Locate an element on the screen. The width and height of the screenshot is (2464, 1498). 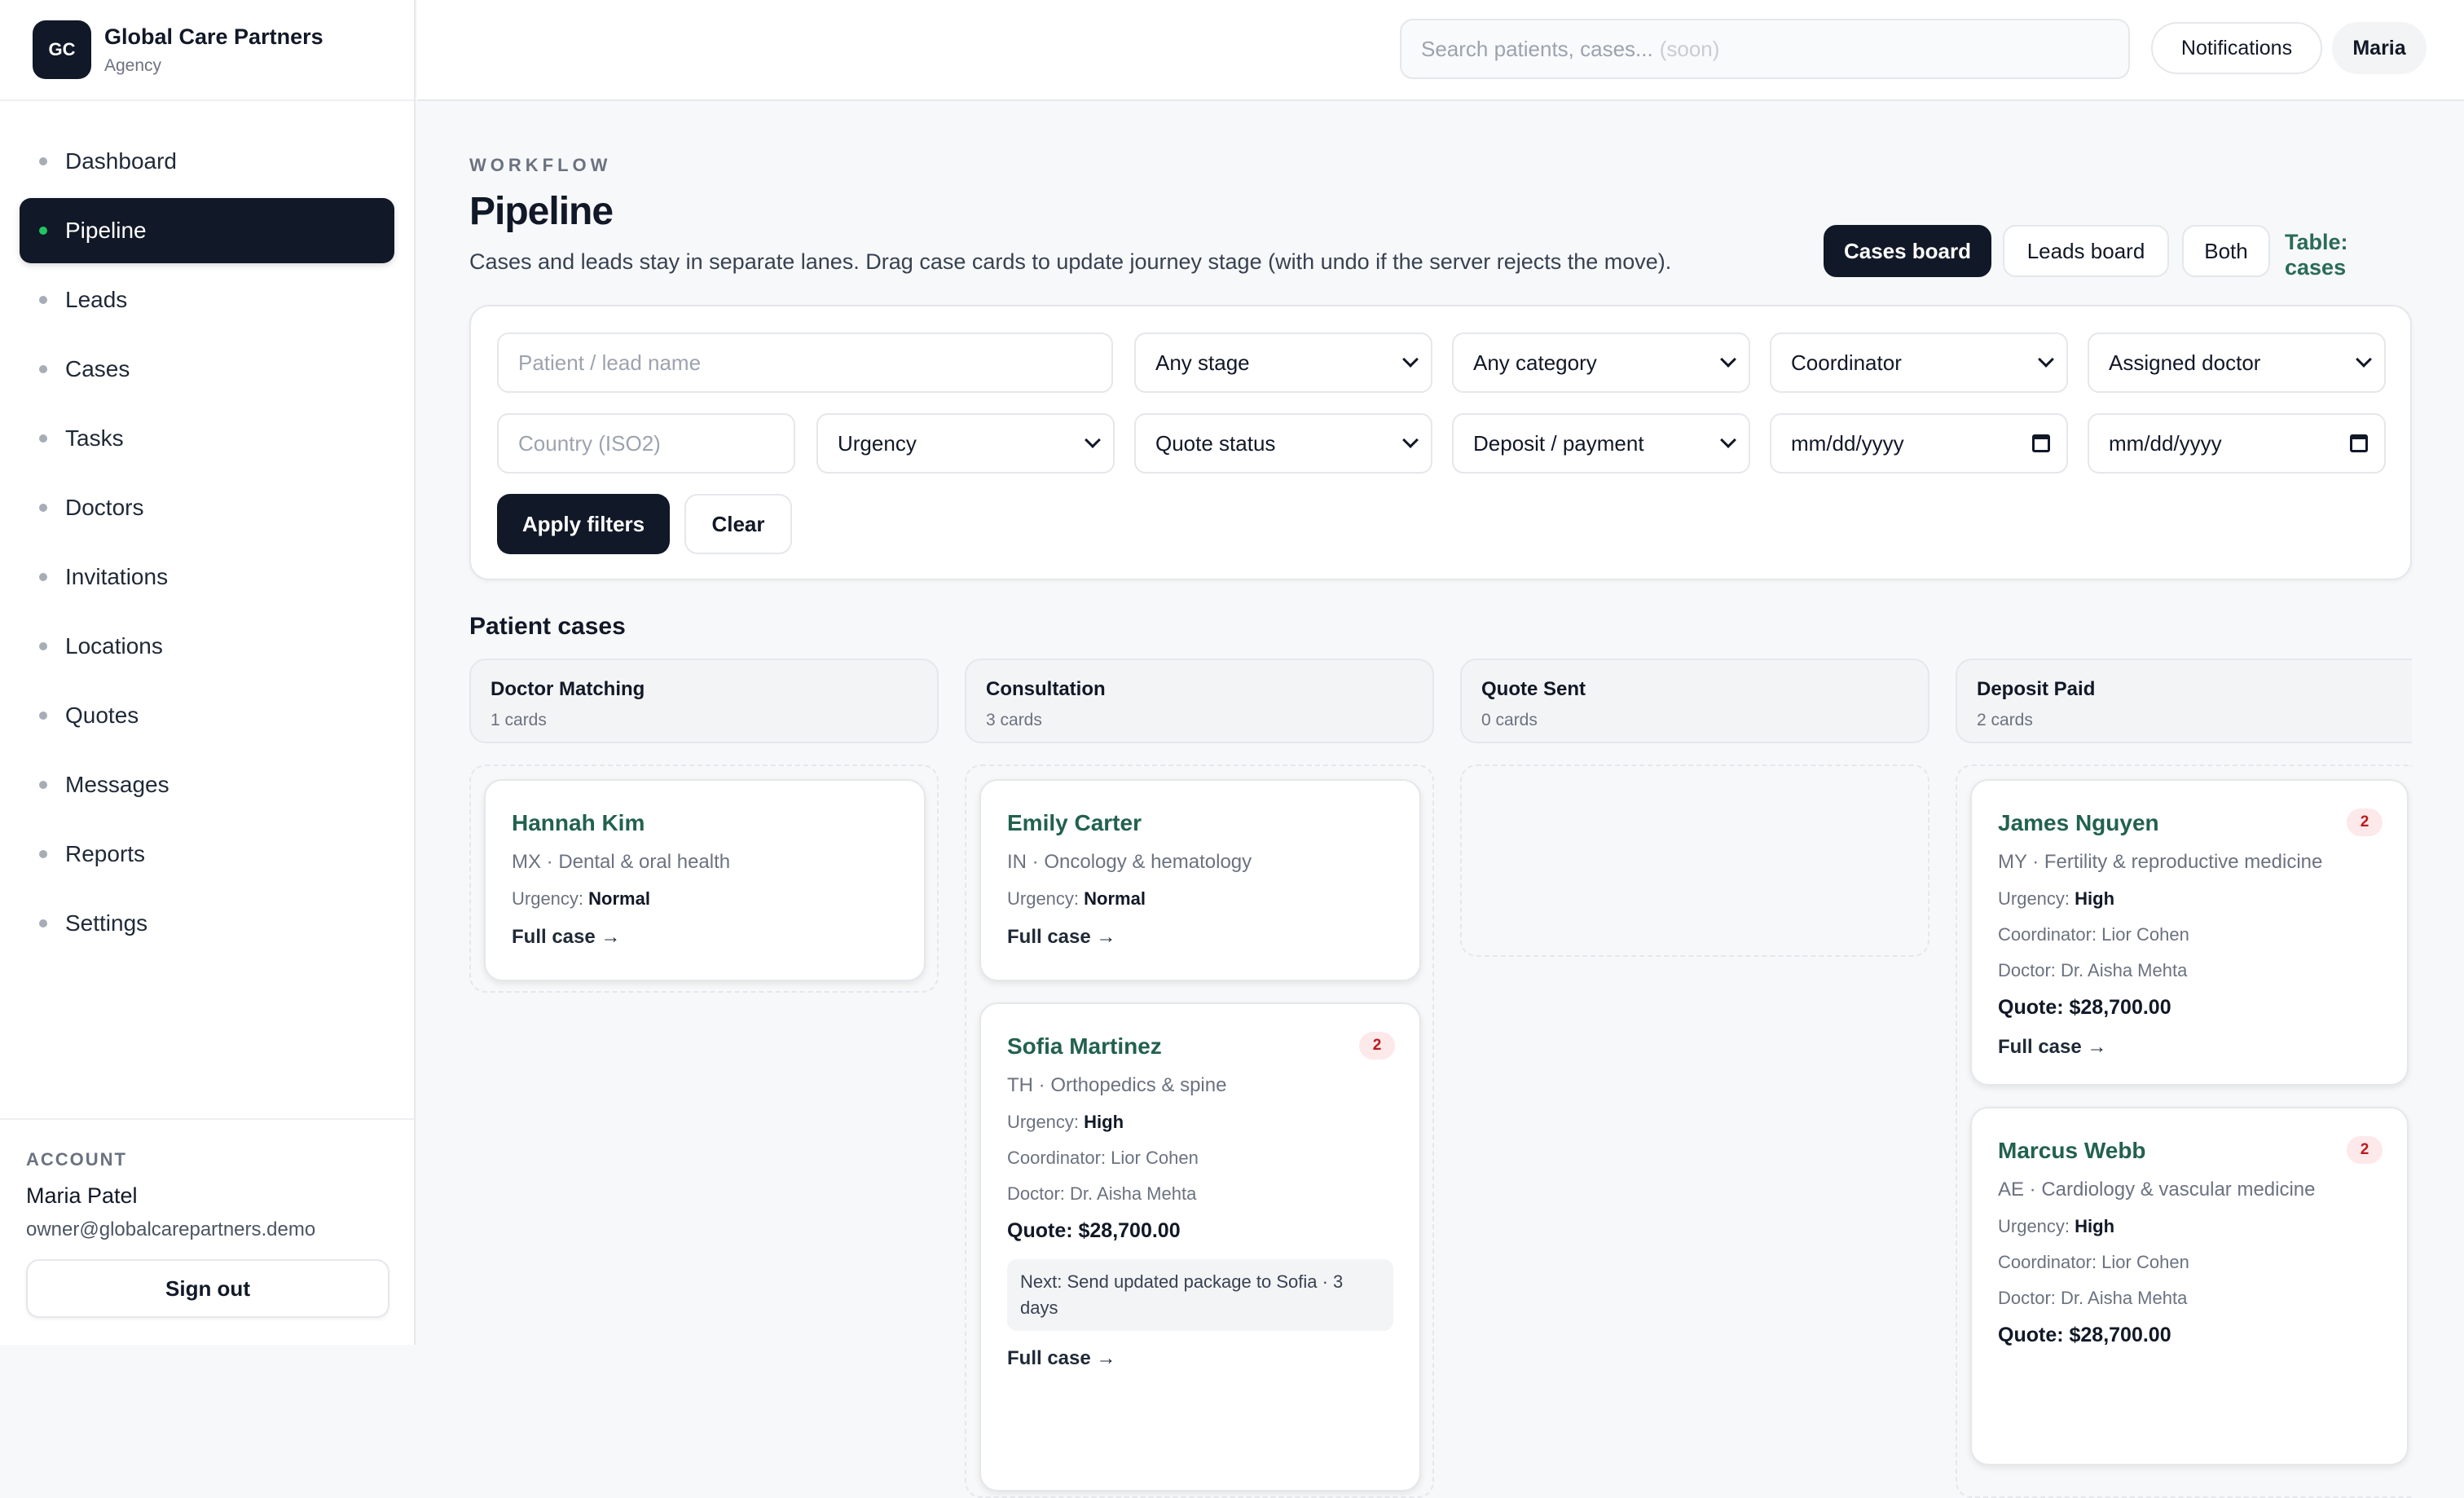
both-boards-toggle: Both is located at coordinates (2226, 251).